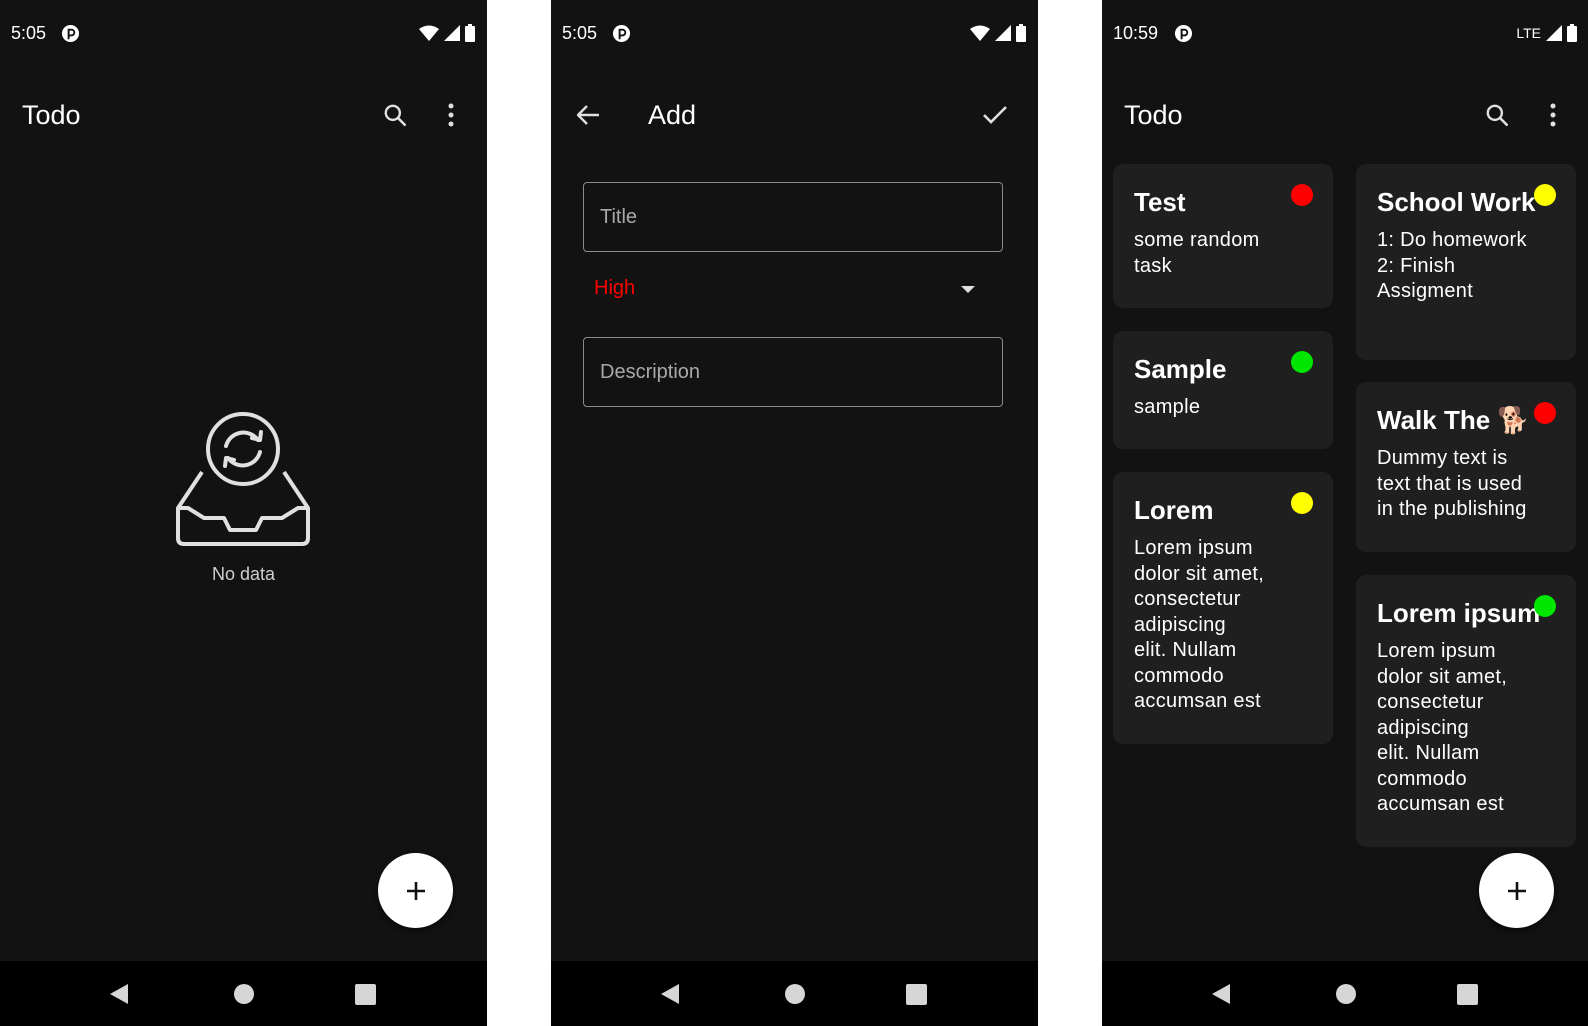 The width and height of the screenshot is (1588, 1026). What do you see at coordinates (968, 289) in the screenshot?
I see `dropdown-arrow-icon` at bounding box center [968, 289].